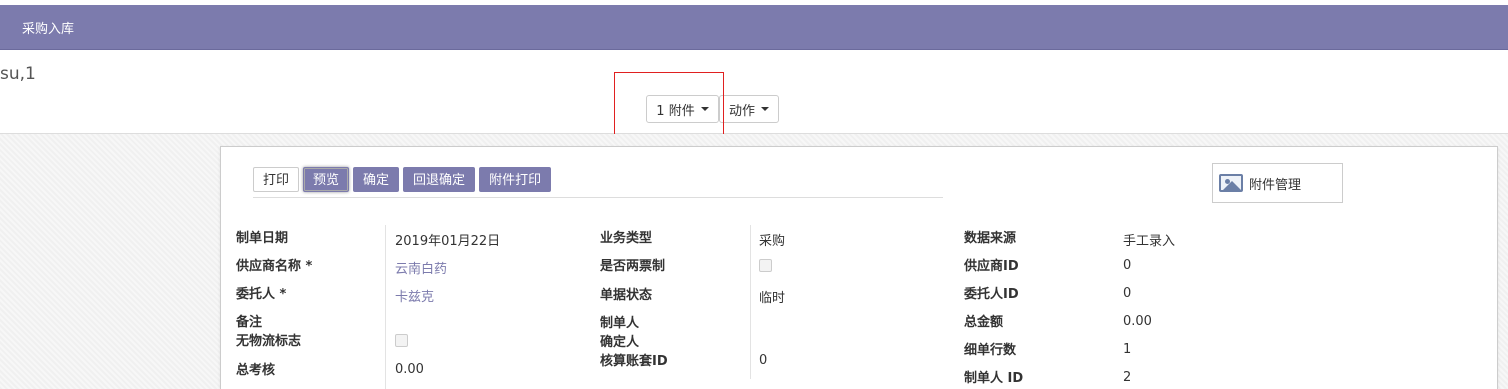 The image size is (1508, 389). I want to click on menu-title: 采购入库, so click(48, 27).